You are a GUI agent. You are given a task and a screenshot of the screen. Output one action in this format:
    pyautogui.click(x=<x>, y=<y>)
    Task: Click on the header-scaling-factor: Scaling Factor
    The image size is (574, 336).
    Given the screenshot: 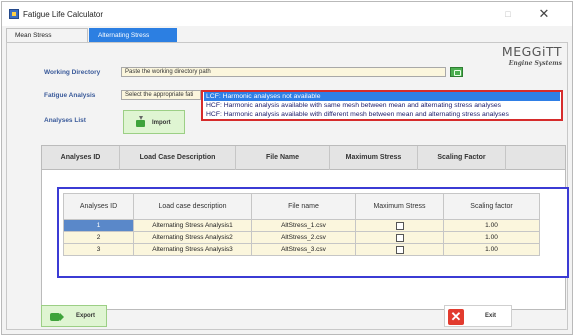 What is the action you would take?
    pyautogui.click(x=462, y=158)
    